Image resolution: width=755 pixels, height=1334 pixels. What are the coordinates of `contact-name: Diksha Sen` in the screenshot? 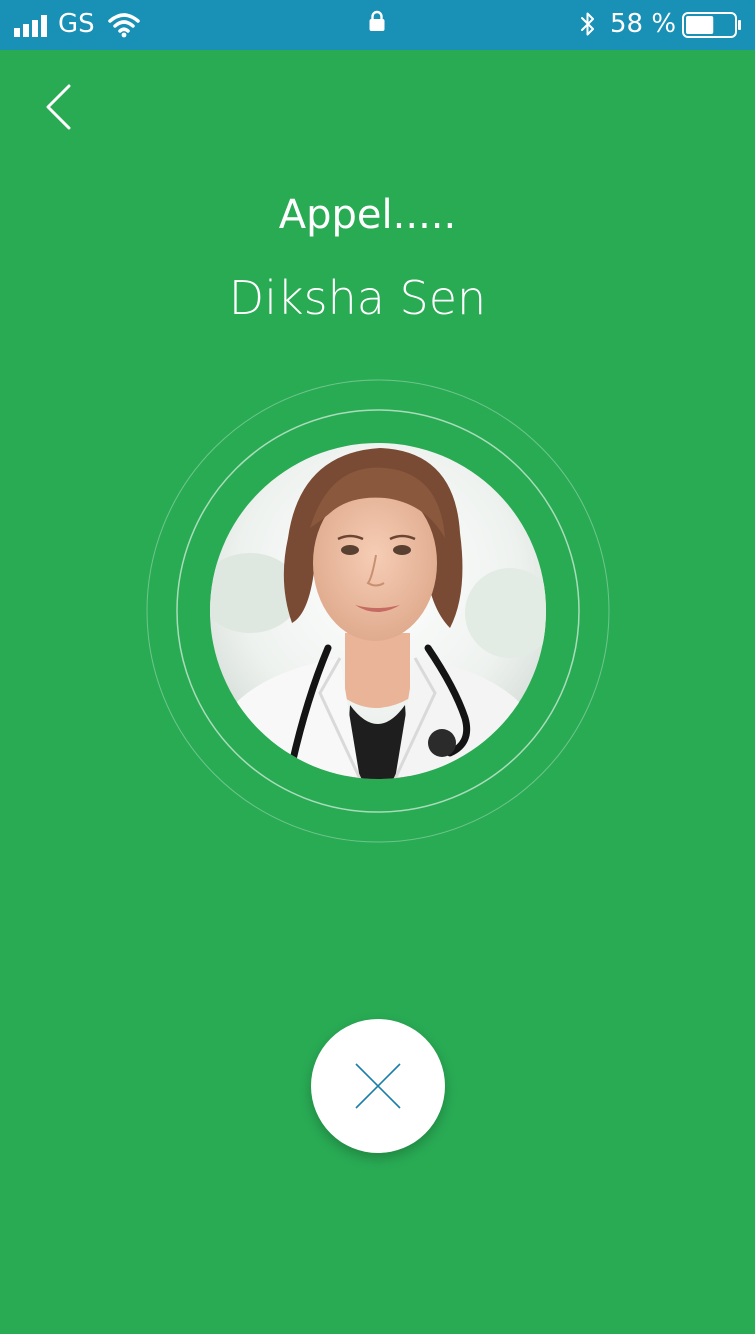 It's located at (357, 298).